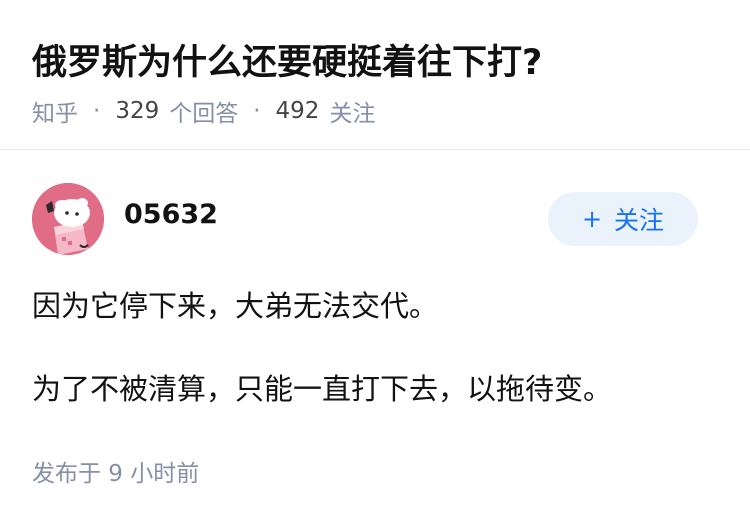  I want to click on question-meta: 知乎 · 329 个回答 · 492 关注, so click(203, 111).